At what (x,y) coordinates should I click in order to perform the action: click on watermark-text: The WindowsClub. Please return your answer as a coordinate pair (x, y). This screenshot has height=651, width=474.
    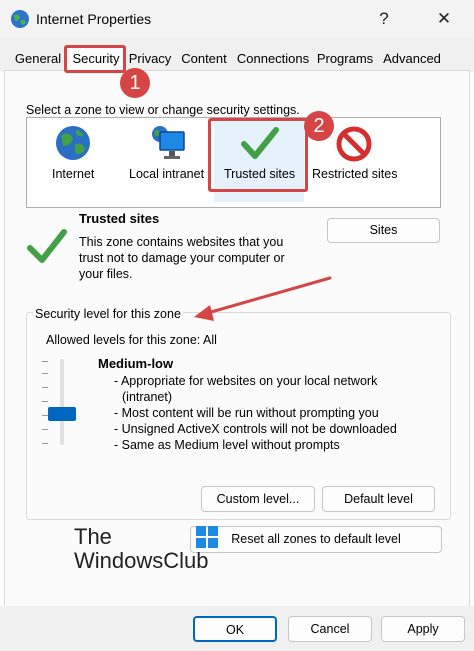
    Looking at the image, I should click on (141, 549).